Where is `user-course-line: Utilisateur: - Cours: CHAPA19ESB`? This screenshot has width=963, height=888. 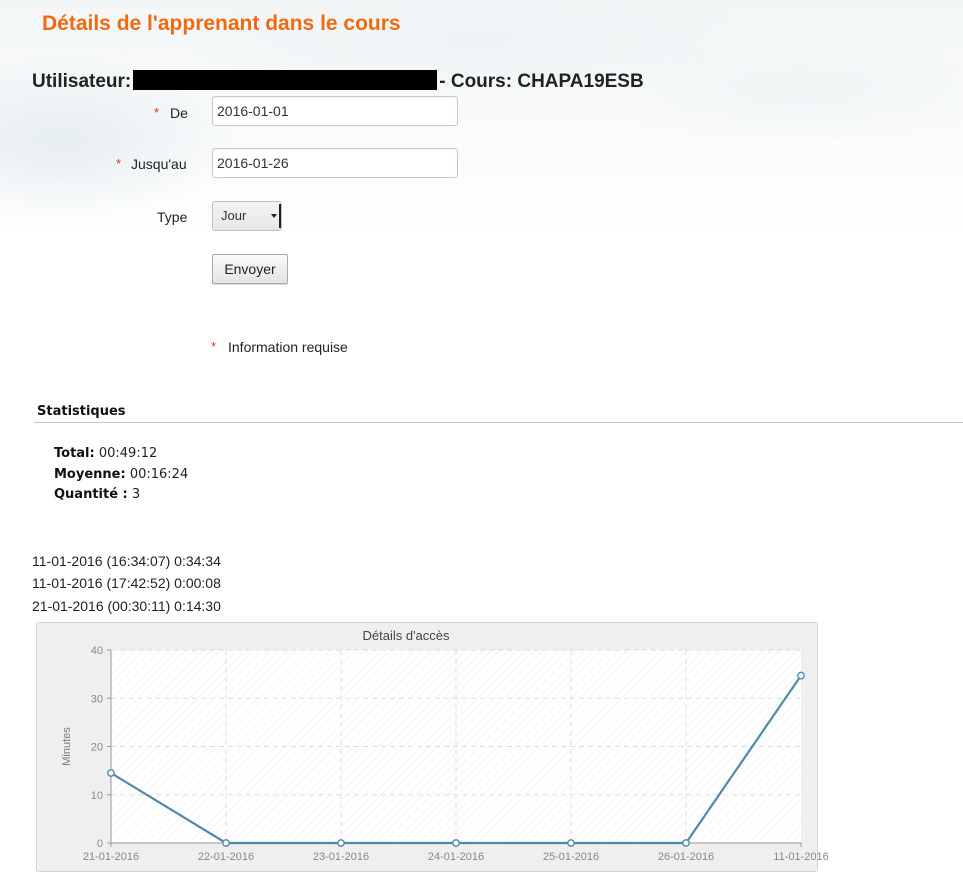 user-course-line: Utilisateur: - Cours: CHAPA19ESB is located at coordinates (338, 81).